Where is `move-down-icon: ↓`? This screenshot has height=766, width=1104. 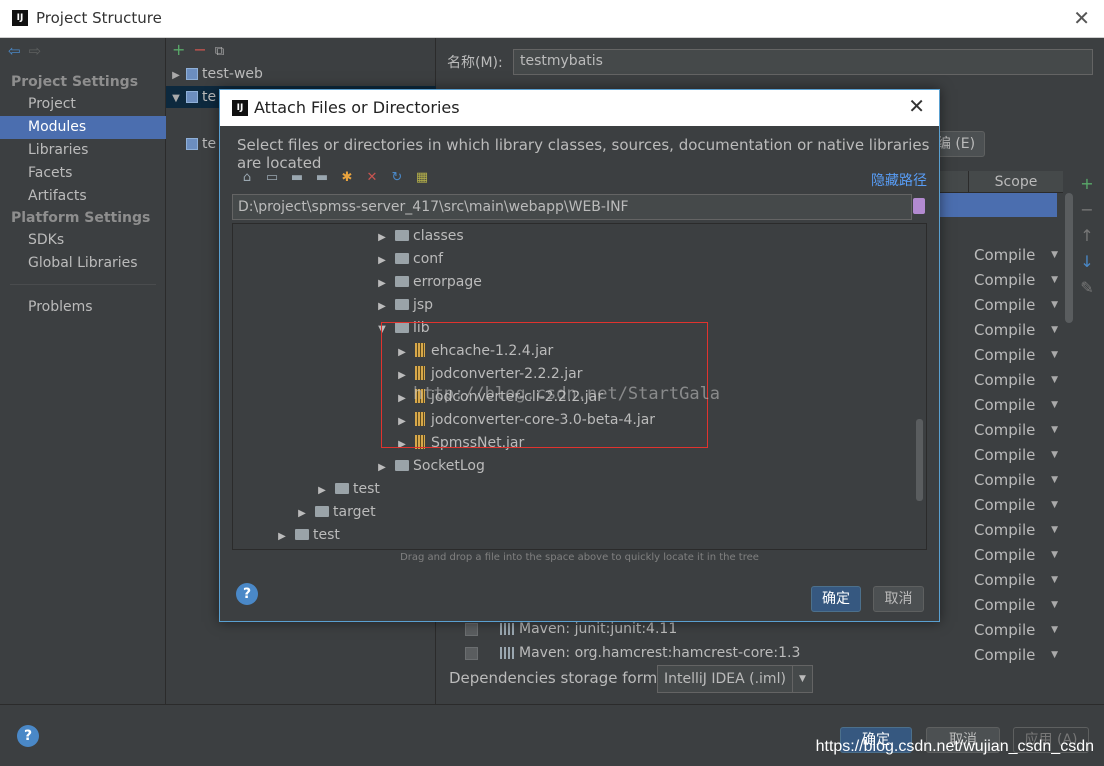
move-down-icon: ↓ is located at coordinates (1087, 265).